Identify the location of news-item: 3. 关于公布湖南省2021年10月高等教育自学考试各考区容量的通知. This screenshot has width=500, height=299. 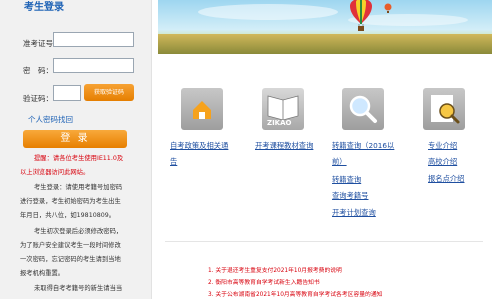
(295, 293).